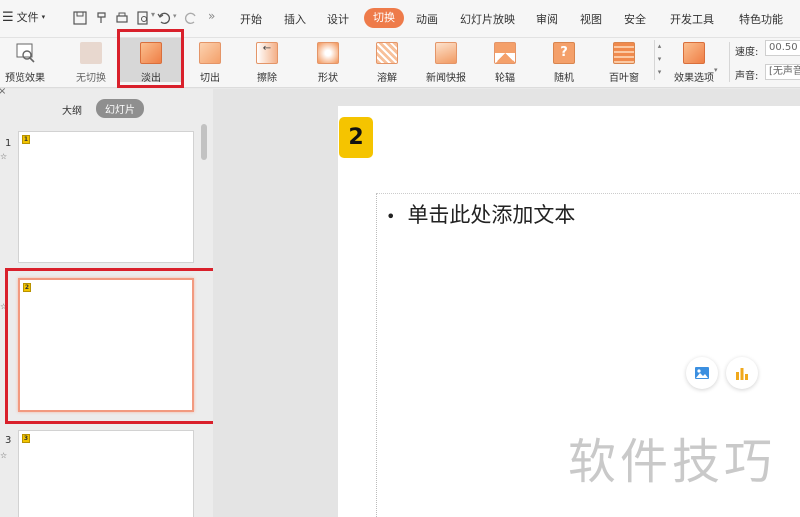  Describe the element at coordinates (672, 462) in the screenshot. I see `watermark: 软件技巧` at that location.